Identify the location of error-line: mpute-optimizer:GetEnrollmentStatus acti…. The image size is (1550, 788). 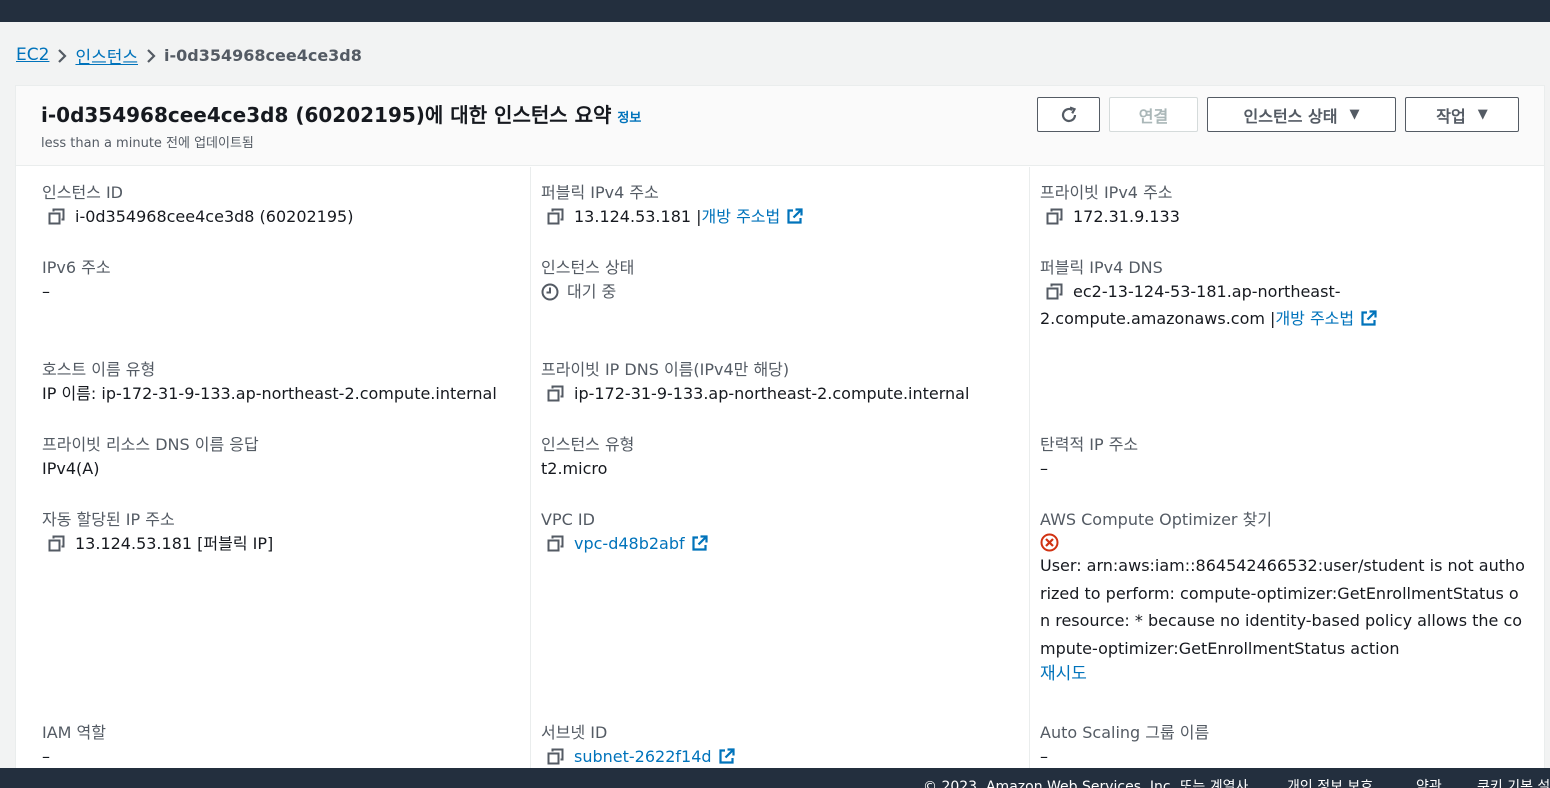
(1220, 648).